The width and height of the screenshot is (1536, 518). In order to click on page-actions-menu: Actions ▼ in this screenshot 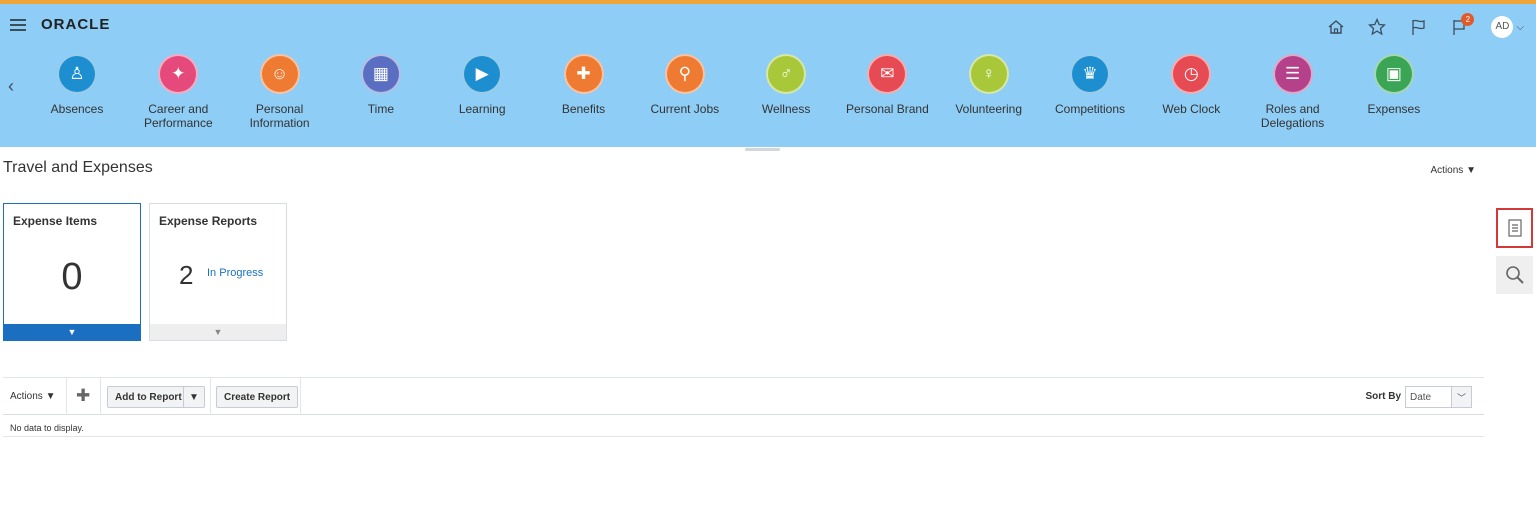, I will do `click(1453, 170)`.